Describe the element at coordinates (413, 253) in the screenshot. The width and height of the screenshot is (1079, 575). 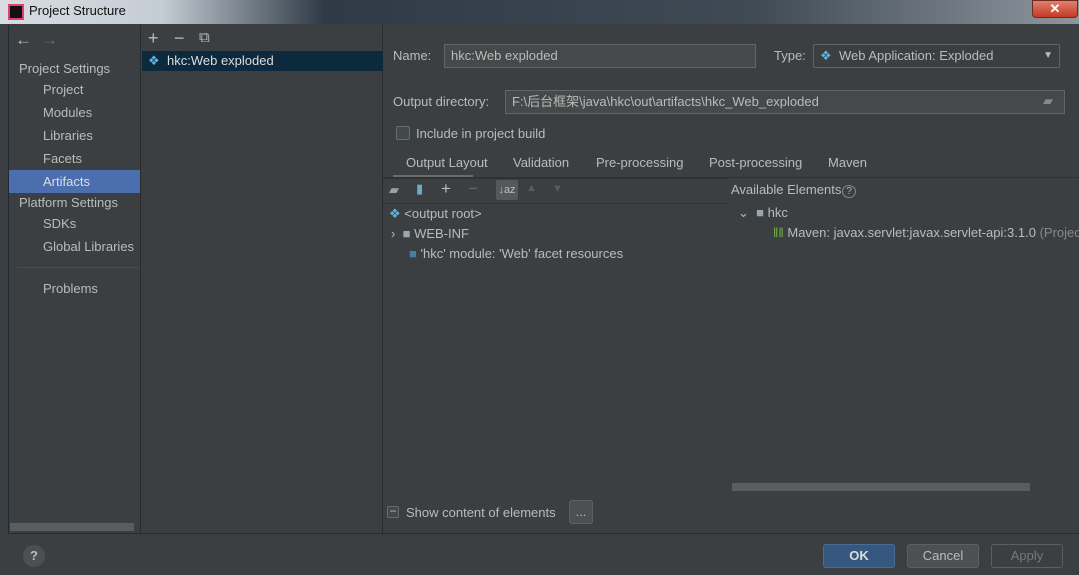
I see `web-facet-icon: ■` at that location.